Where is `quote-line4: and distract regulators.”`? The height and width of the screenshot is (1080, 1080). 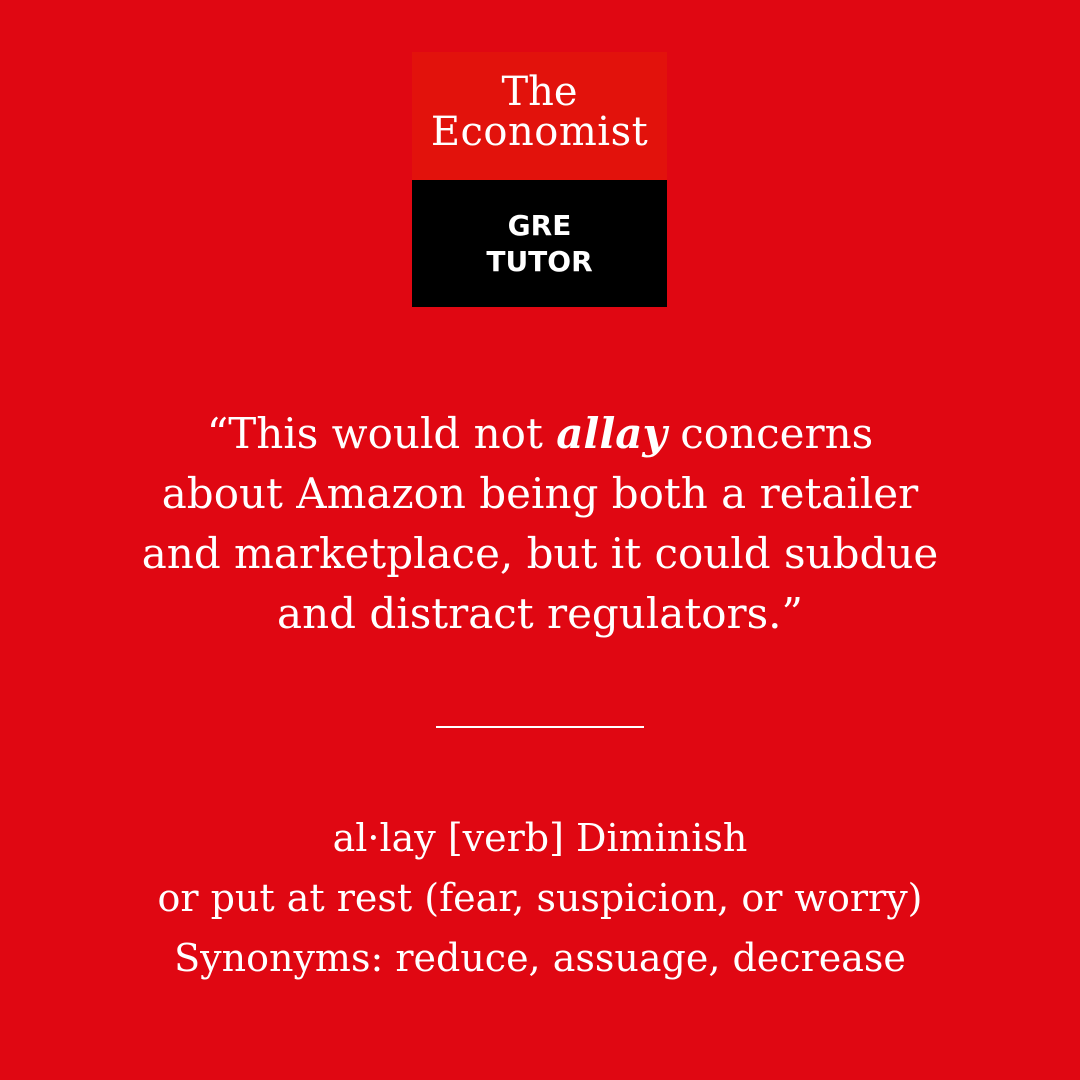
quote-line4: and distract regulators.” is located at coordinates (540, 613).